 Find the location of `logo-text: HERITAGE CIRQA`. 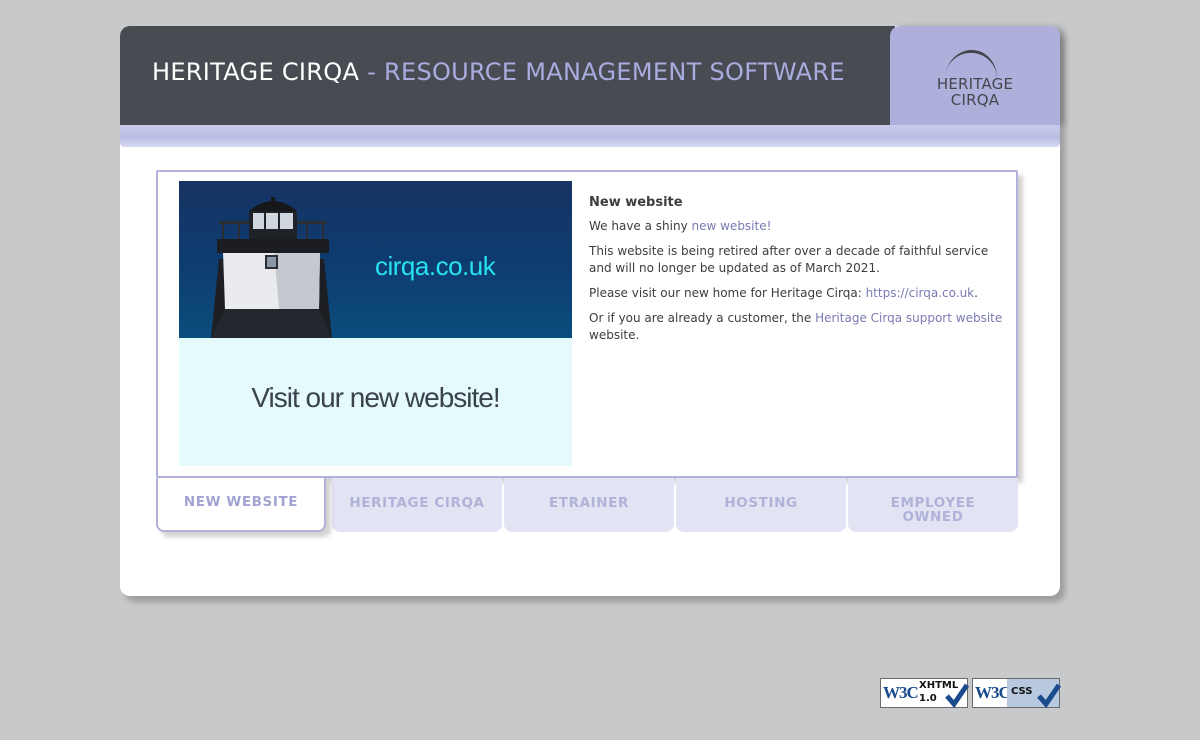

logo-text: HERITAGE CIRQA is located at coordinates (975, 92).